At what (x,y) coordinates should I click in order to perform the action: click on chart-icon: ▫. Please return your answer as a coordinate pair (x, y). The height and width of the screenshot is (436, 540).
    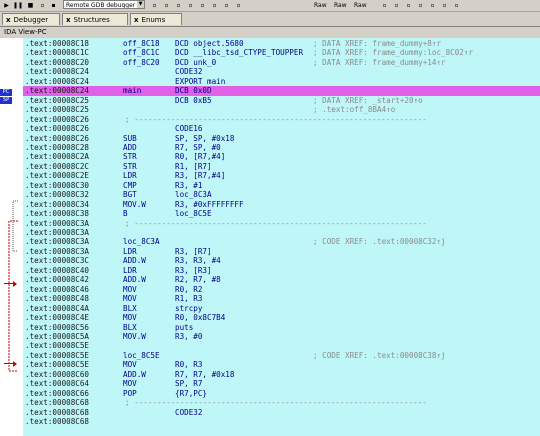
    Looking at the image, I should click on (444, 5).